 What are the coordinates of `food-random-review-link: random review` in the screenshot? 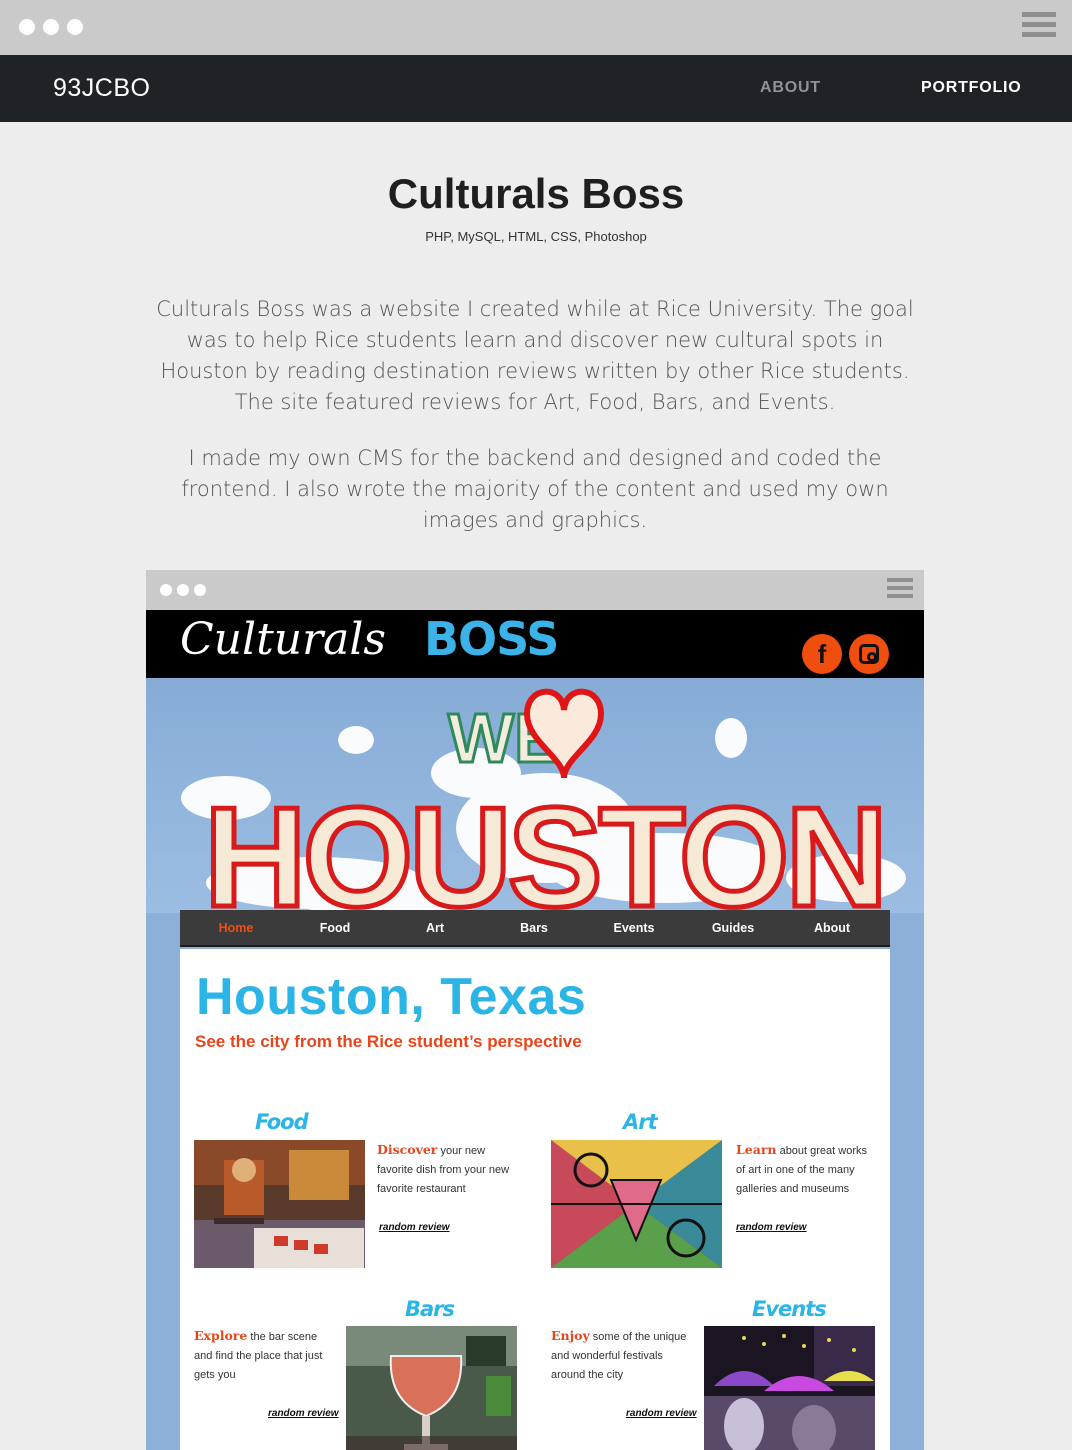 It's located at (414, 1227).